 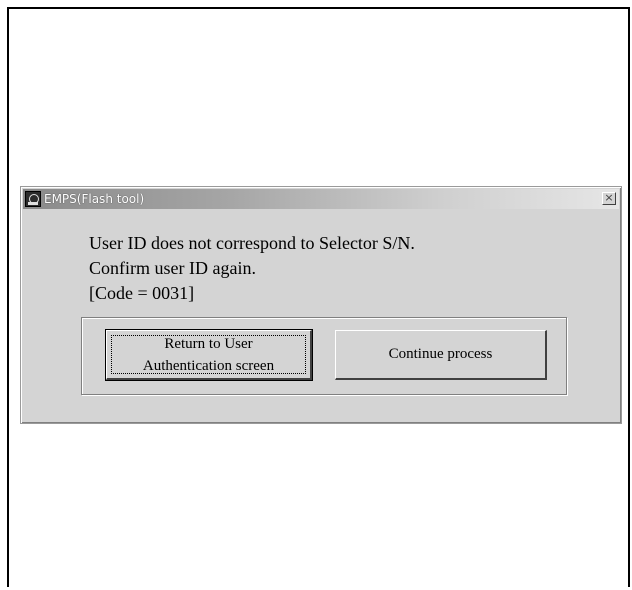 I want to click on message-line-3: [Code = 0031], so click(x=142, y=293).